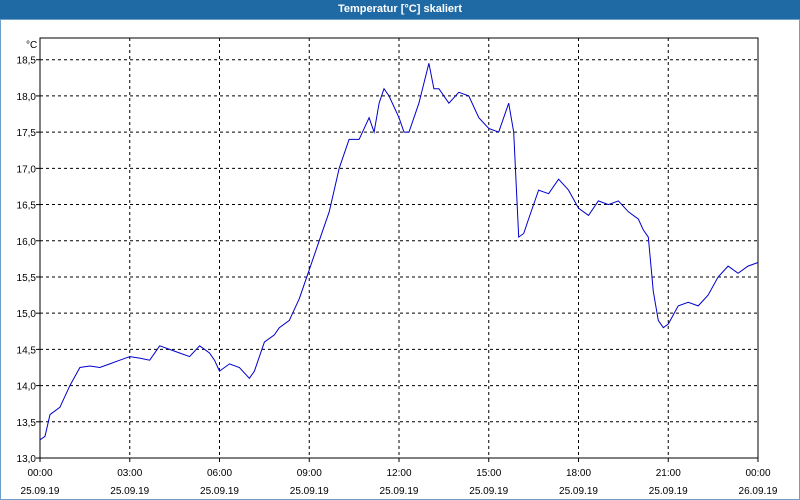 Image resolution: width=800 pixels, height=500 pixels. I want to click on y-tick-label: 18,5, so click(27, 61).